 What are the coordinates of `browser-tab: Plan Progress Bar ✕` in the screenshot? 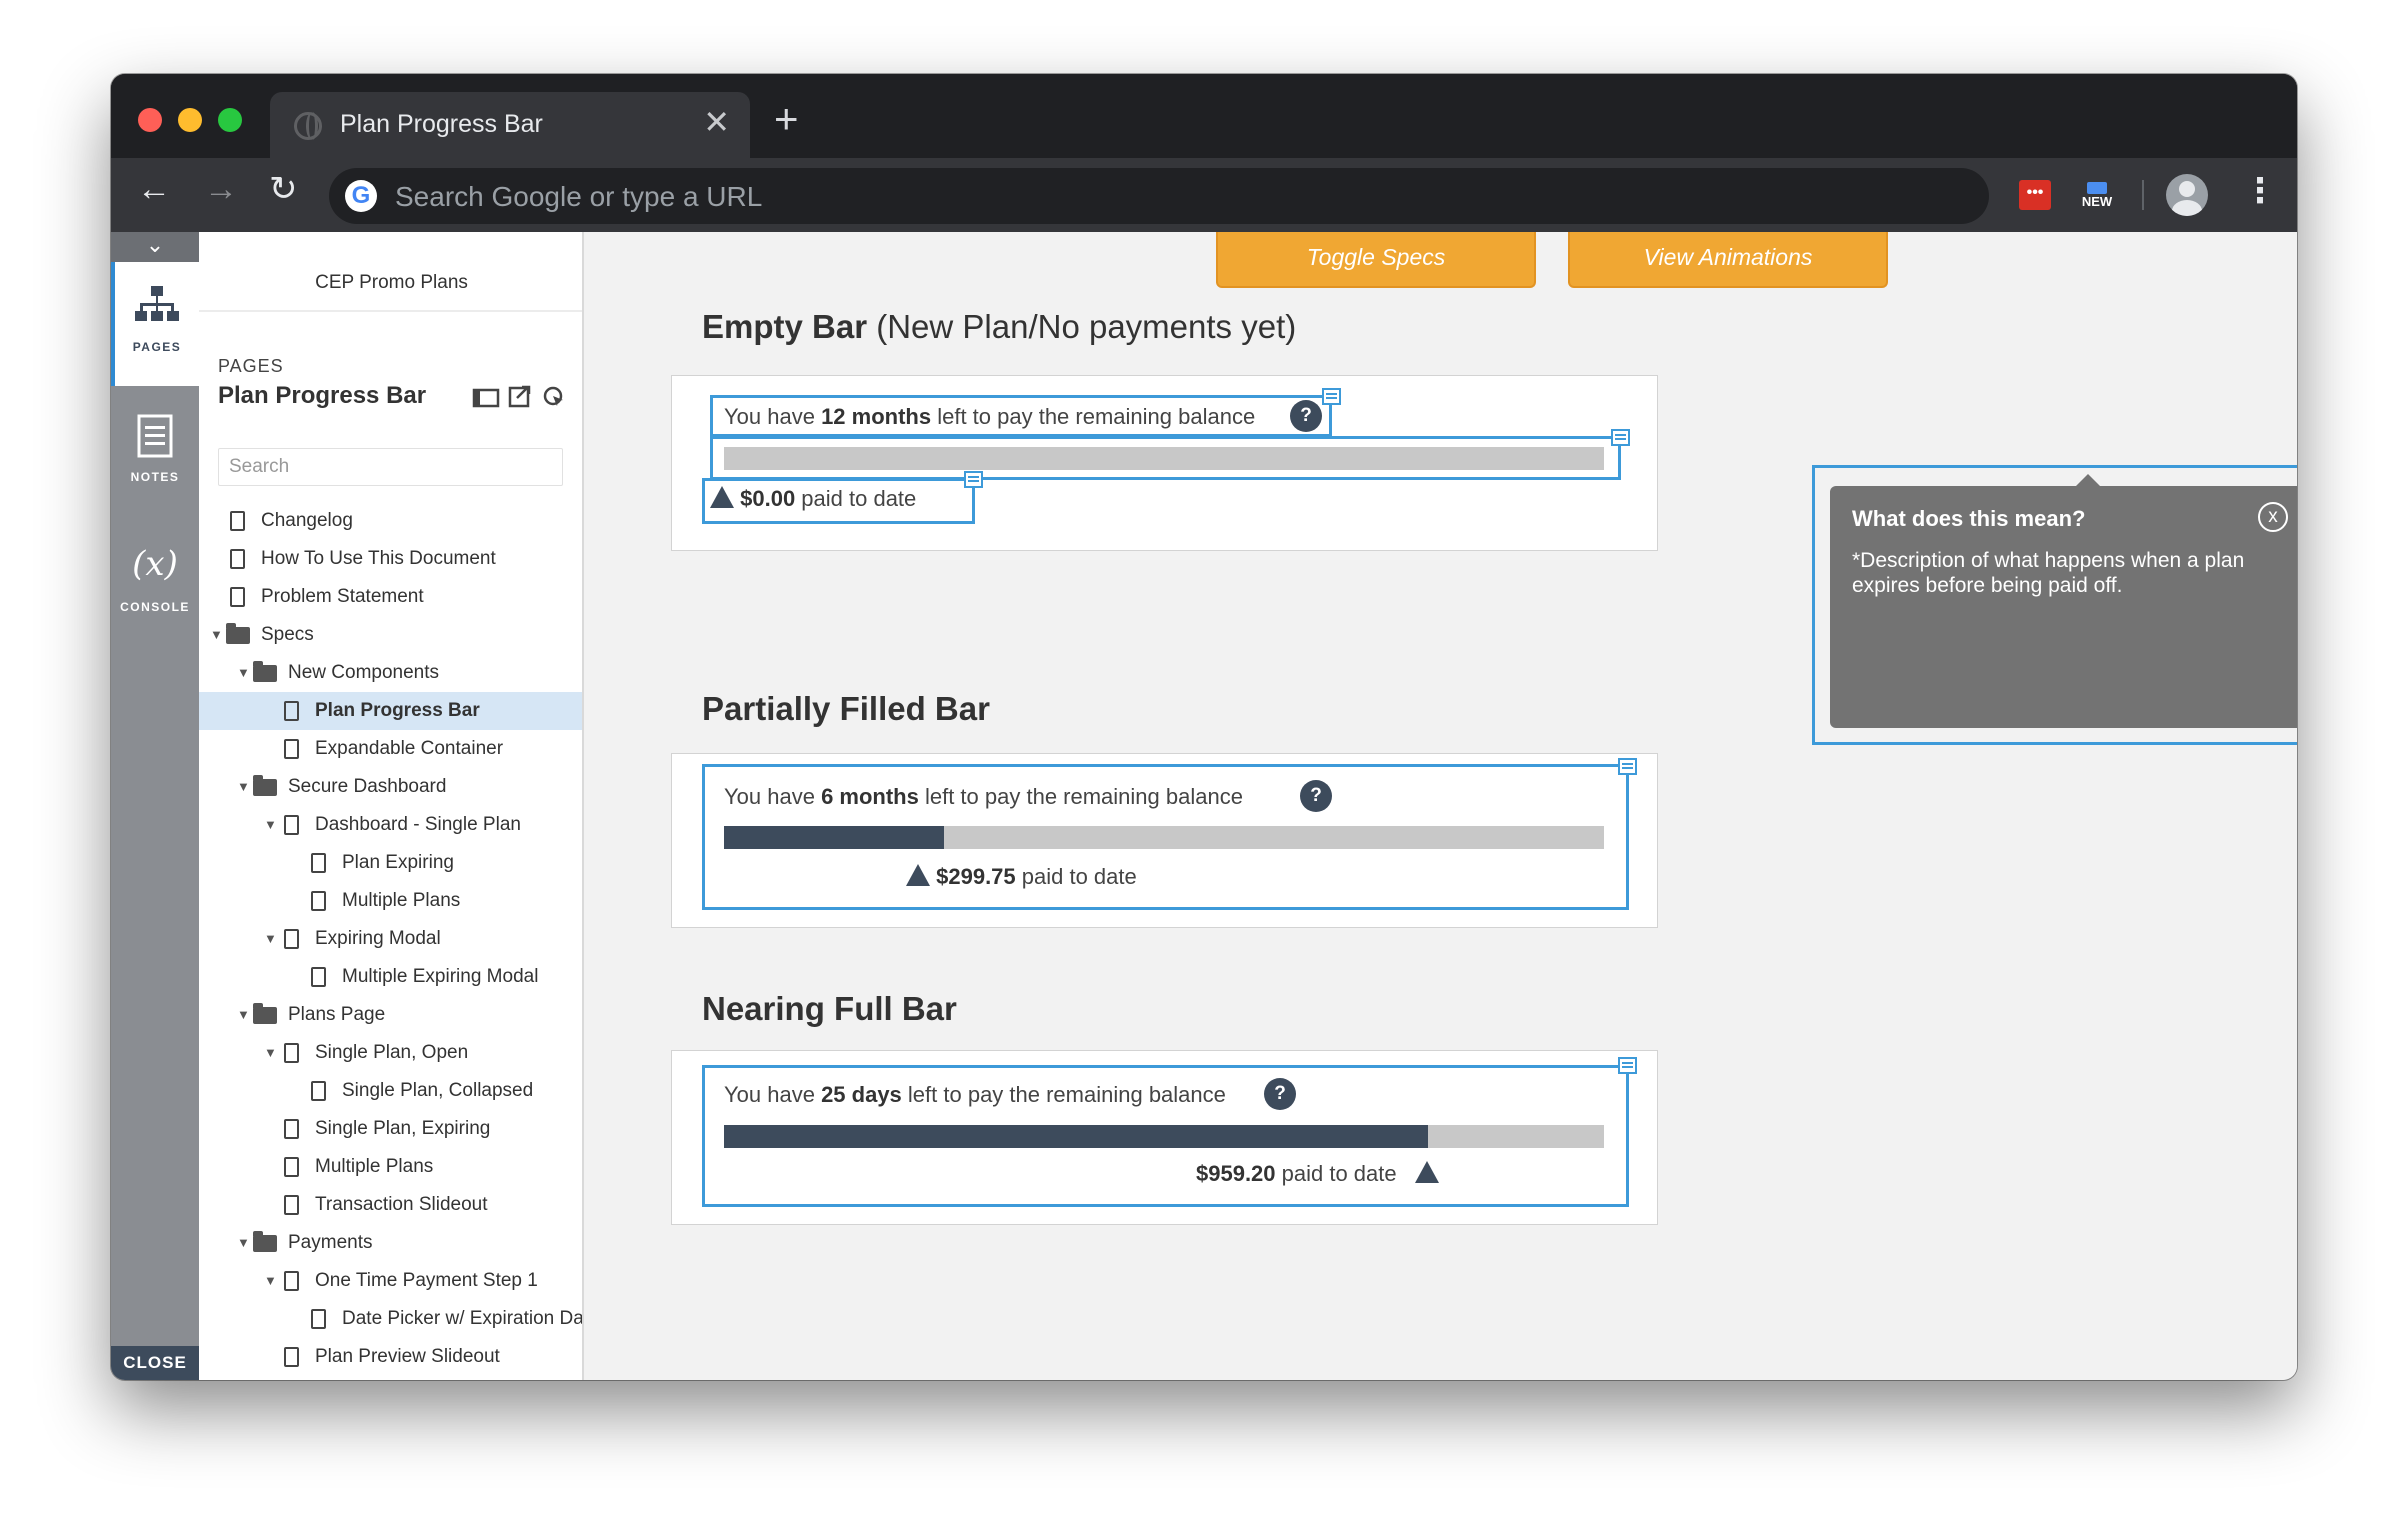 It's located at (510, 125).